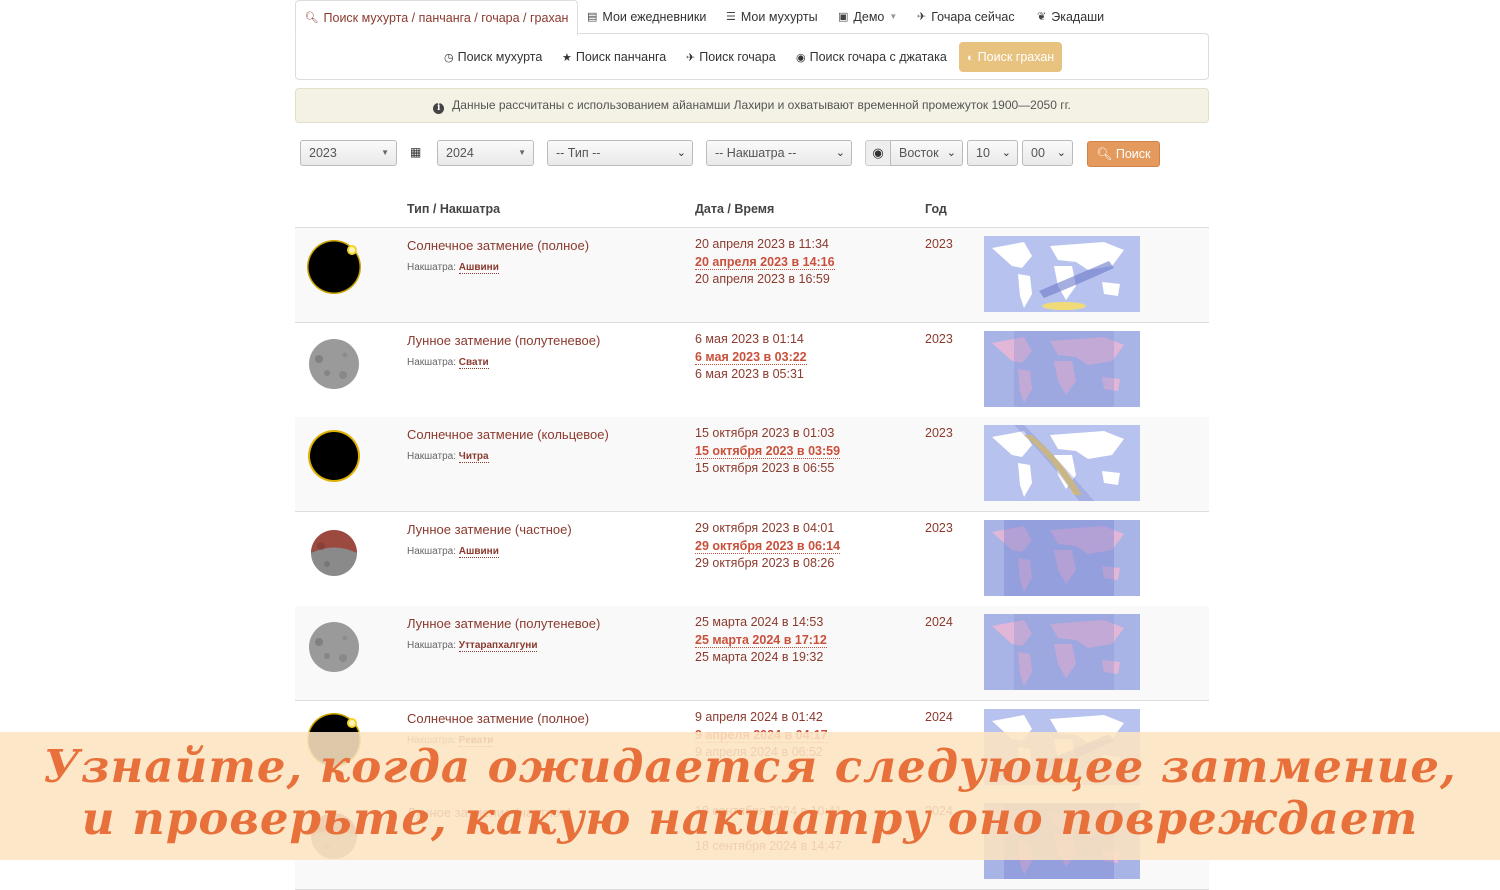  Describe the element at coordinates (621, 57) in the screenshot. I see `subnav-label: Поиск панчанга` at that location.